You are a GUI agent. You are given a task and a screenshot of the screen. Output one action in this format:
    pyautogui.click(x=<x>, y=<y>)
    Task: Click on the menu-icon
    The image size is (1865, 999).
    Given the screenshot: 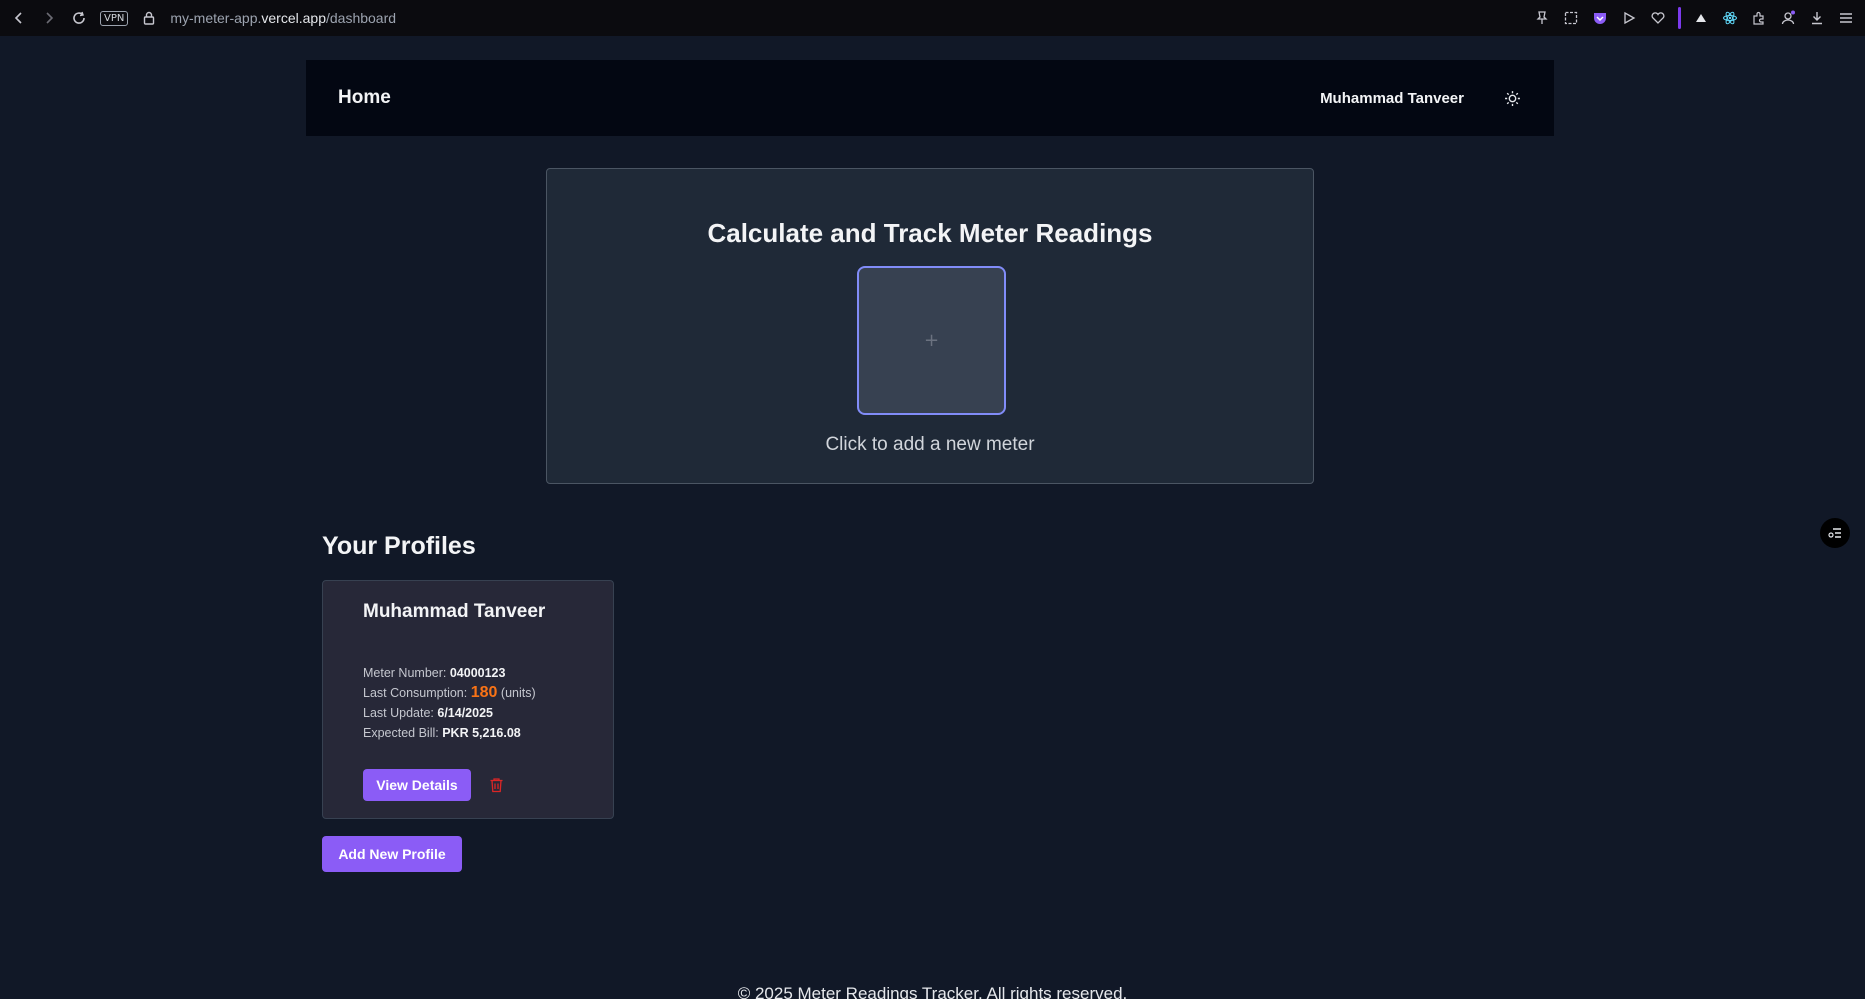 What is the action you would take?
    pyautogui.click(x=1846, y=18)
    